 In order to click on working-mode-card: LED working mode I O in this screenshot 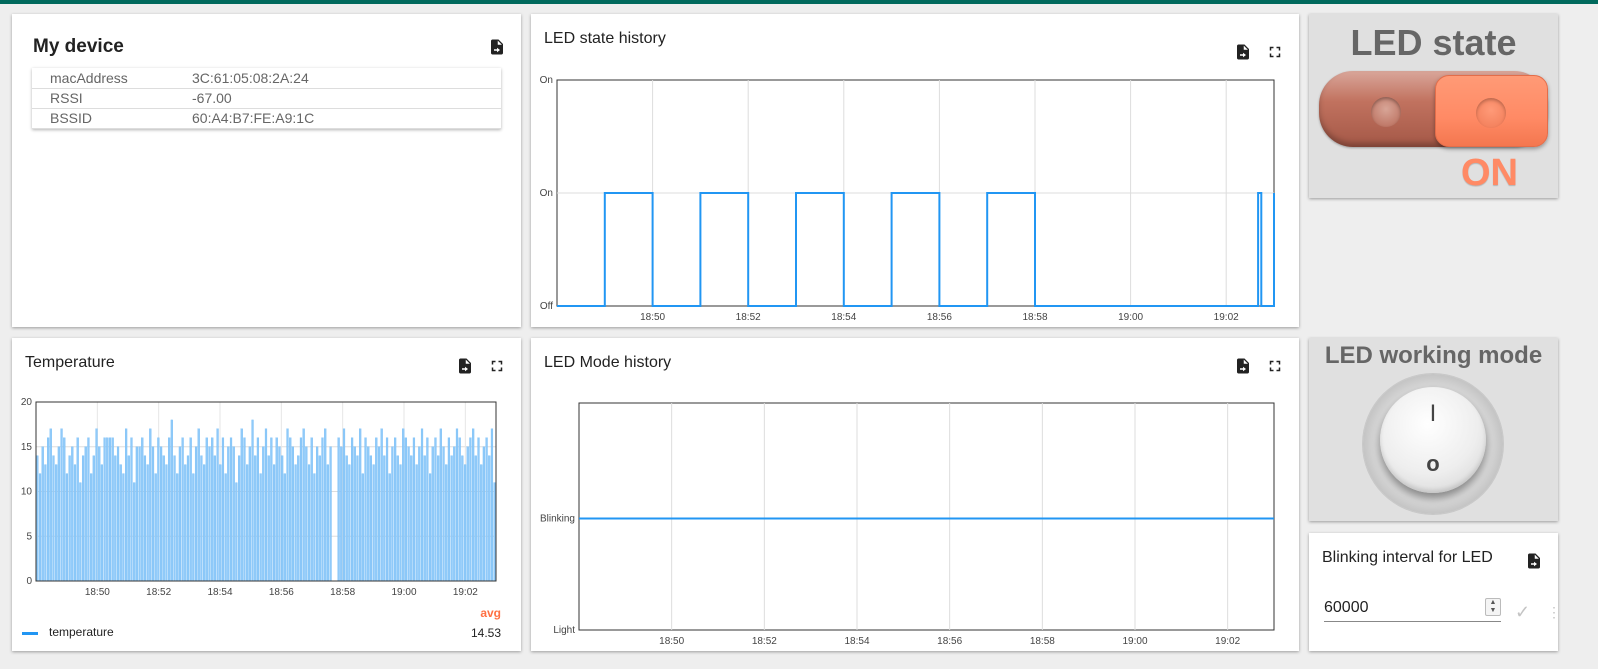, I will do `click(1433, 429)`.